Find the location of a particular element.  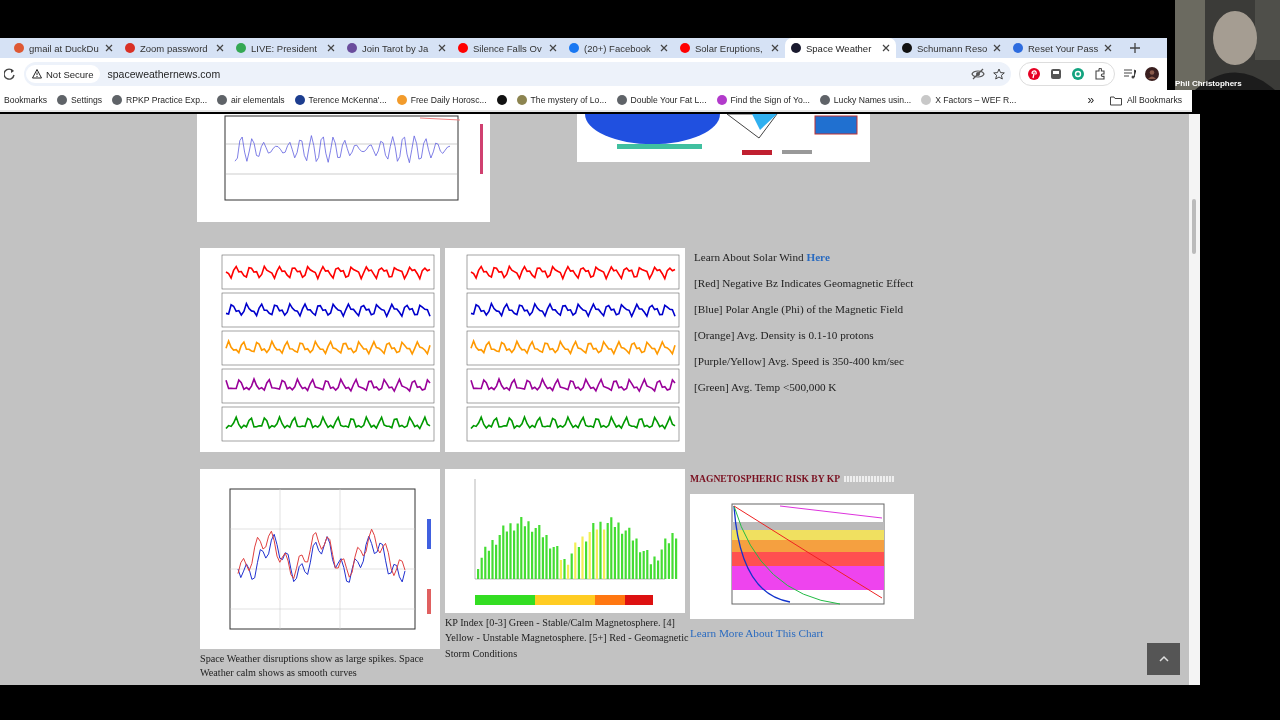

browser-tab: Join Tarot by Ja is located at coordinates (396, 48).